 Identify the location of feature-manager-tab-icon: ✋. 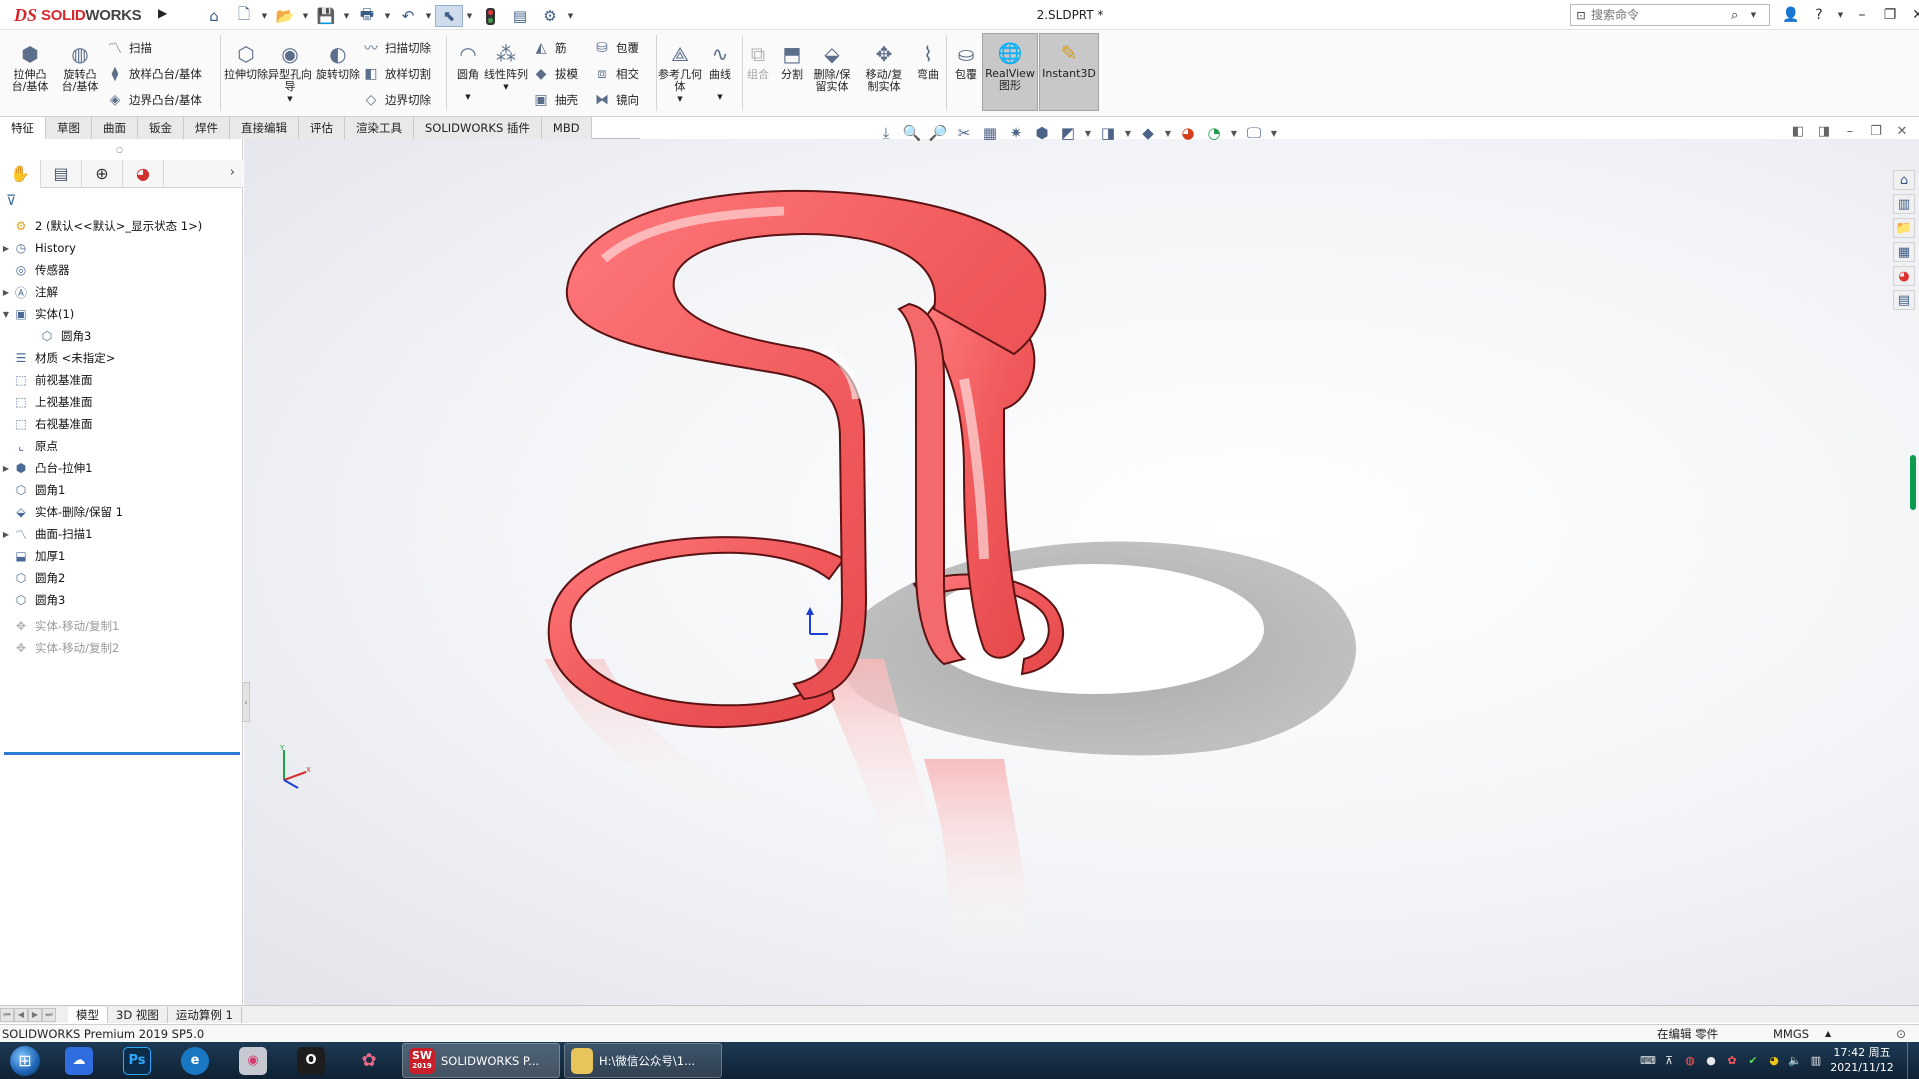
(20, 173).